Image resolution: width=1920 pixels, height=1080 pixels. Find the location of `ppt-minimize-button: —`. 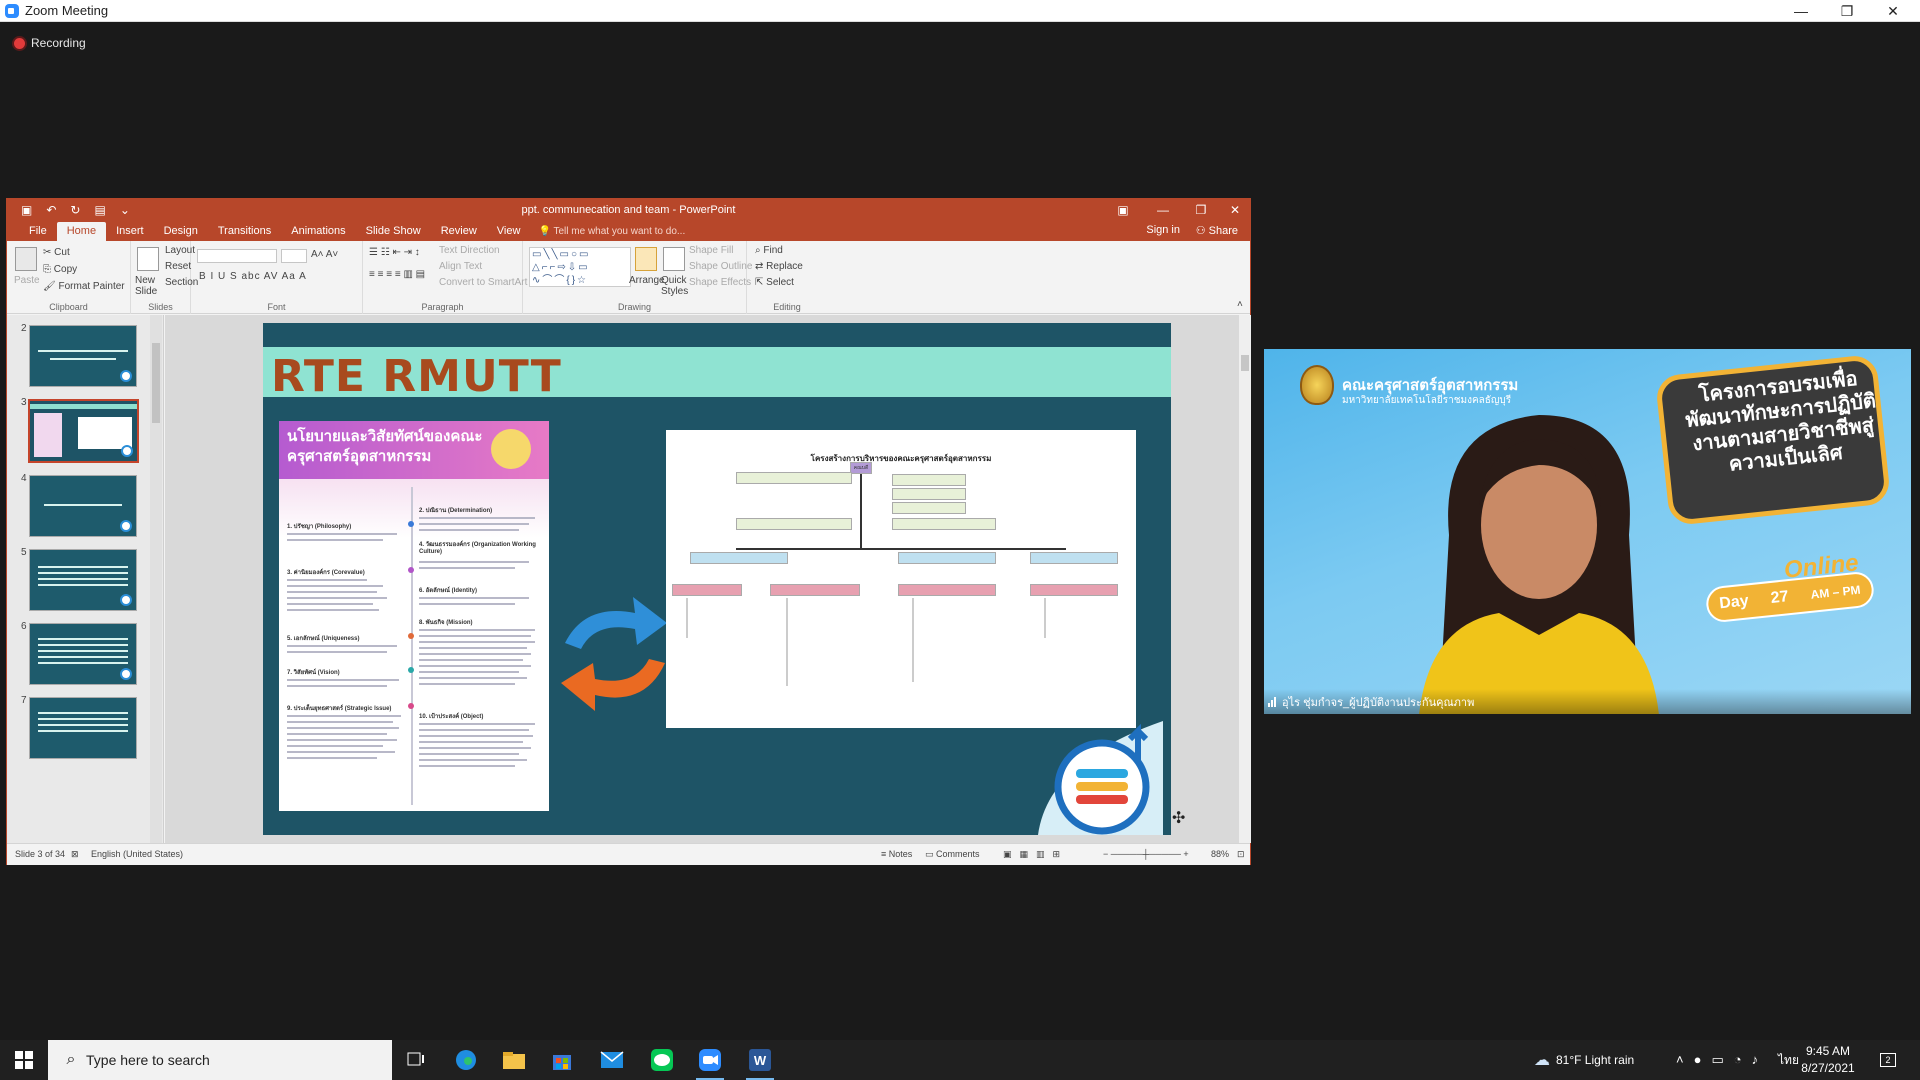

ppt-minimize-button: — is located at coordinates (1163, 210).